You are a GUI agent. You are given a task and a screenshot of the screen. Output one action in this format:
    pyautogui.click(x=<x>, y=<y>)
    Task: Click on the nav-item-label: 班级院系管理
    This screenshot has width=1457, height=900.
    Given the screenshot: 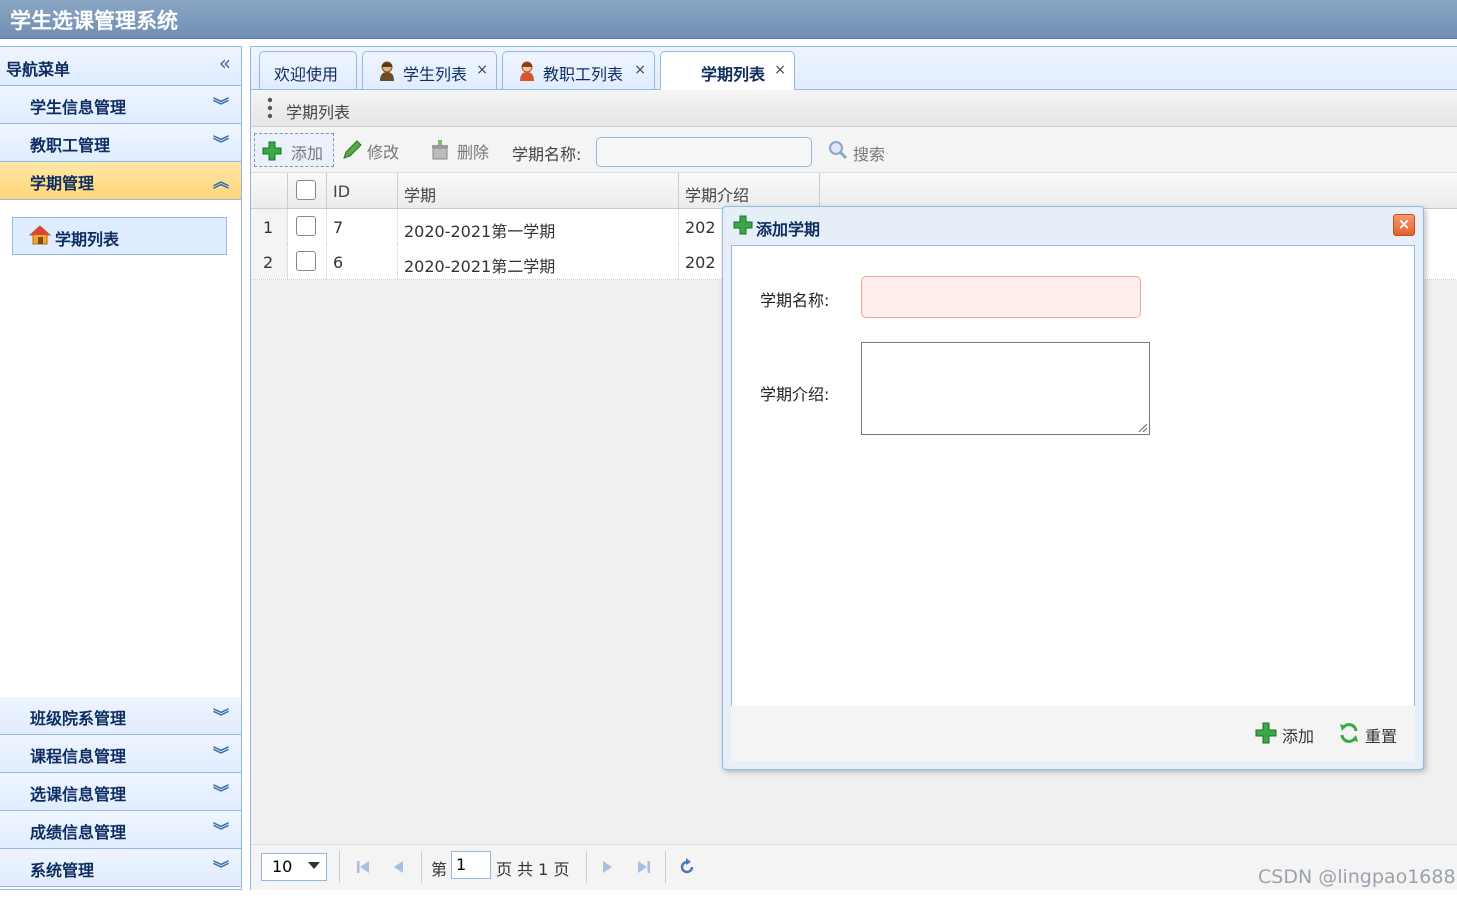 What is the action you would take?
    pyautogui.click(x=78, y=718)
    